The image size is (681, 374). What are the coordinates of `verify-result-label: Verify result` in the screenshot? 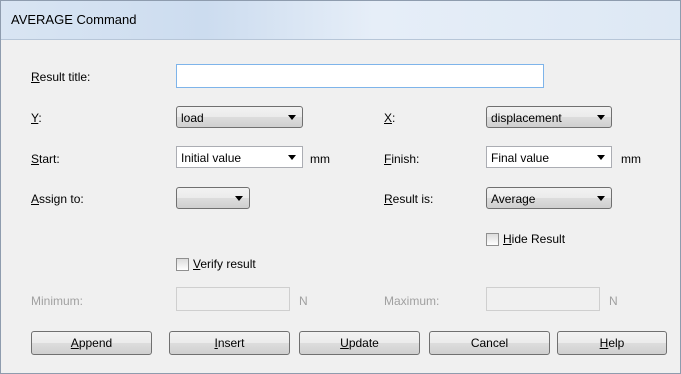 It's located at (224, 264).